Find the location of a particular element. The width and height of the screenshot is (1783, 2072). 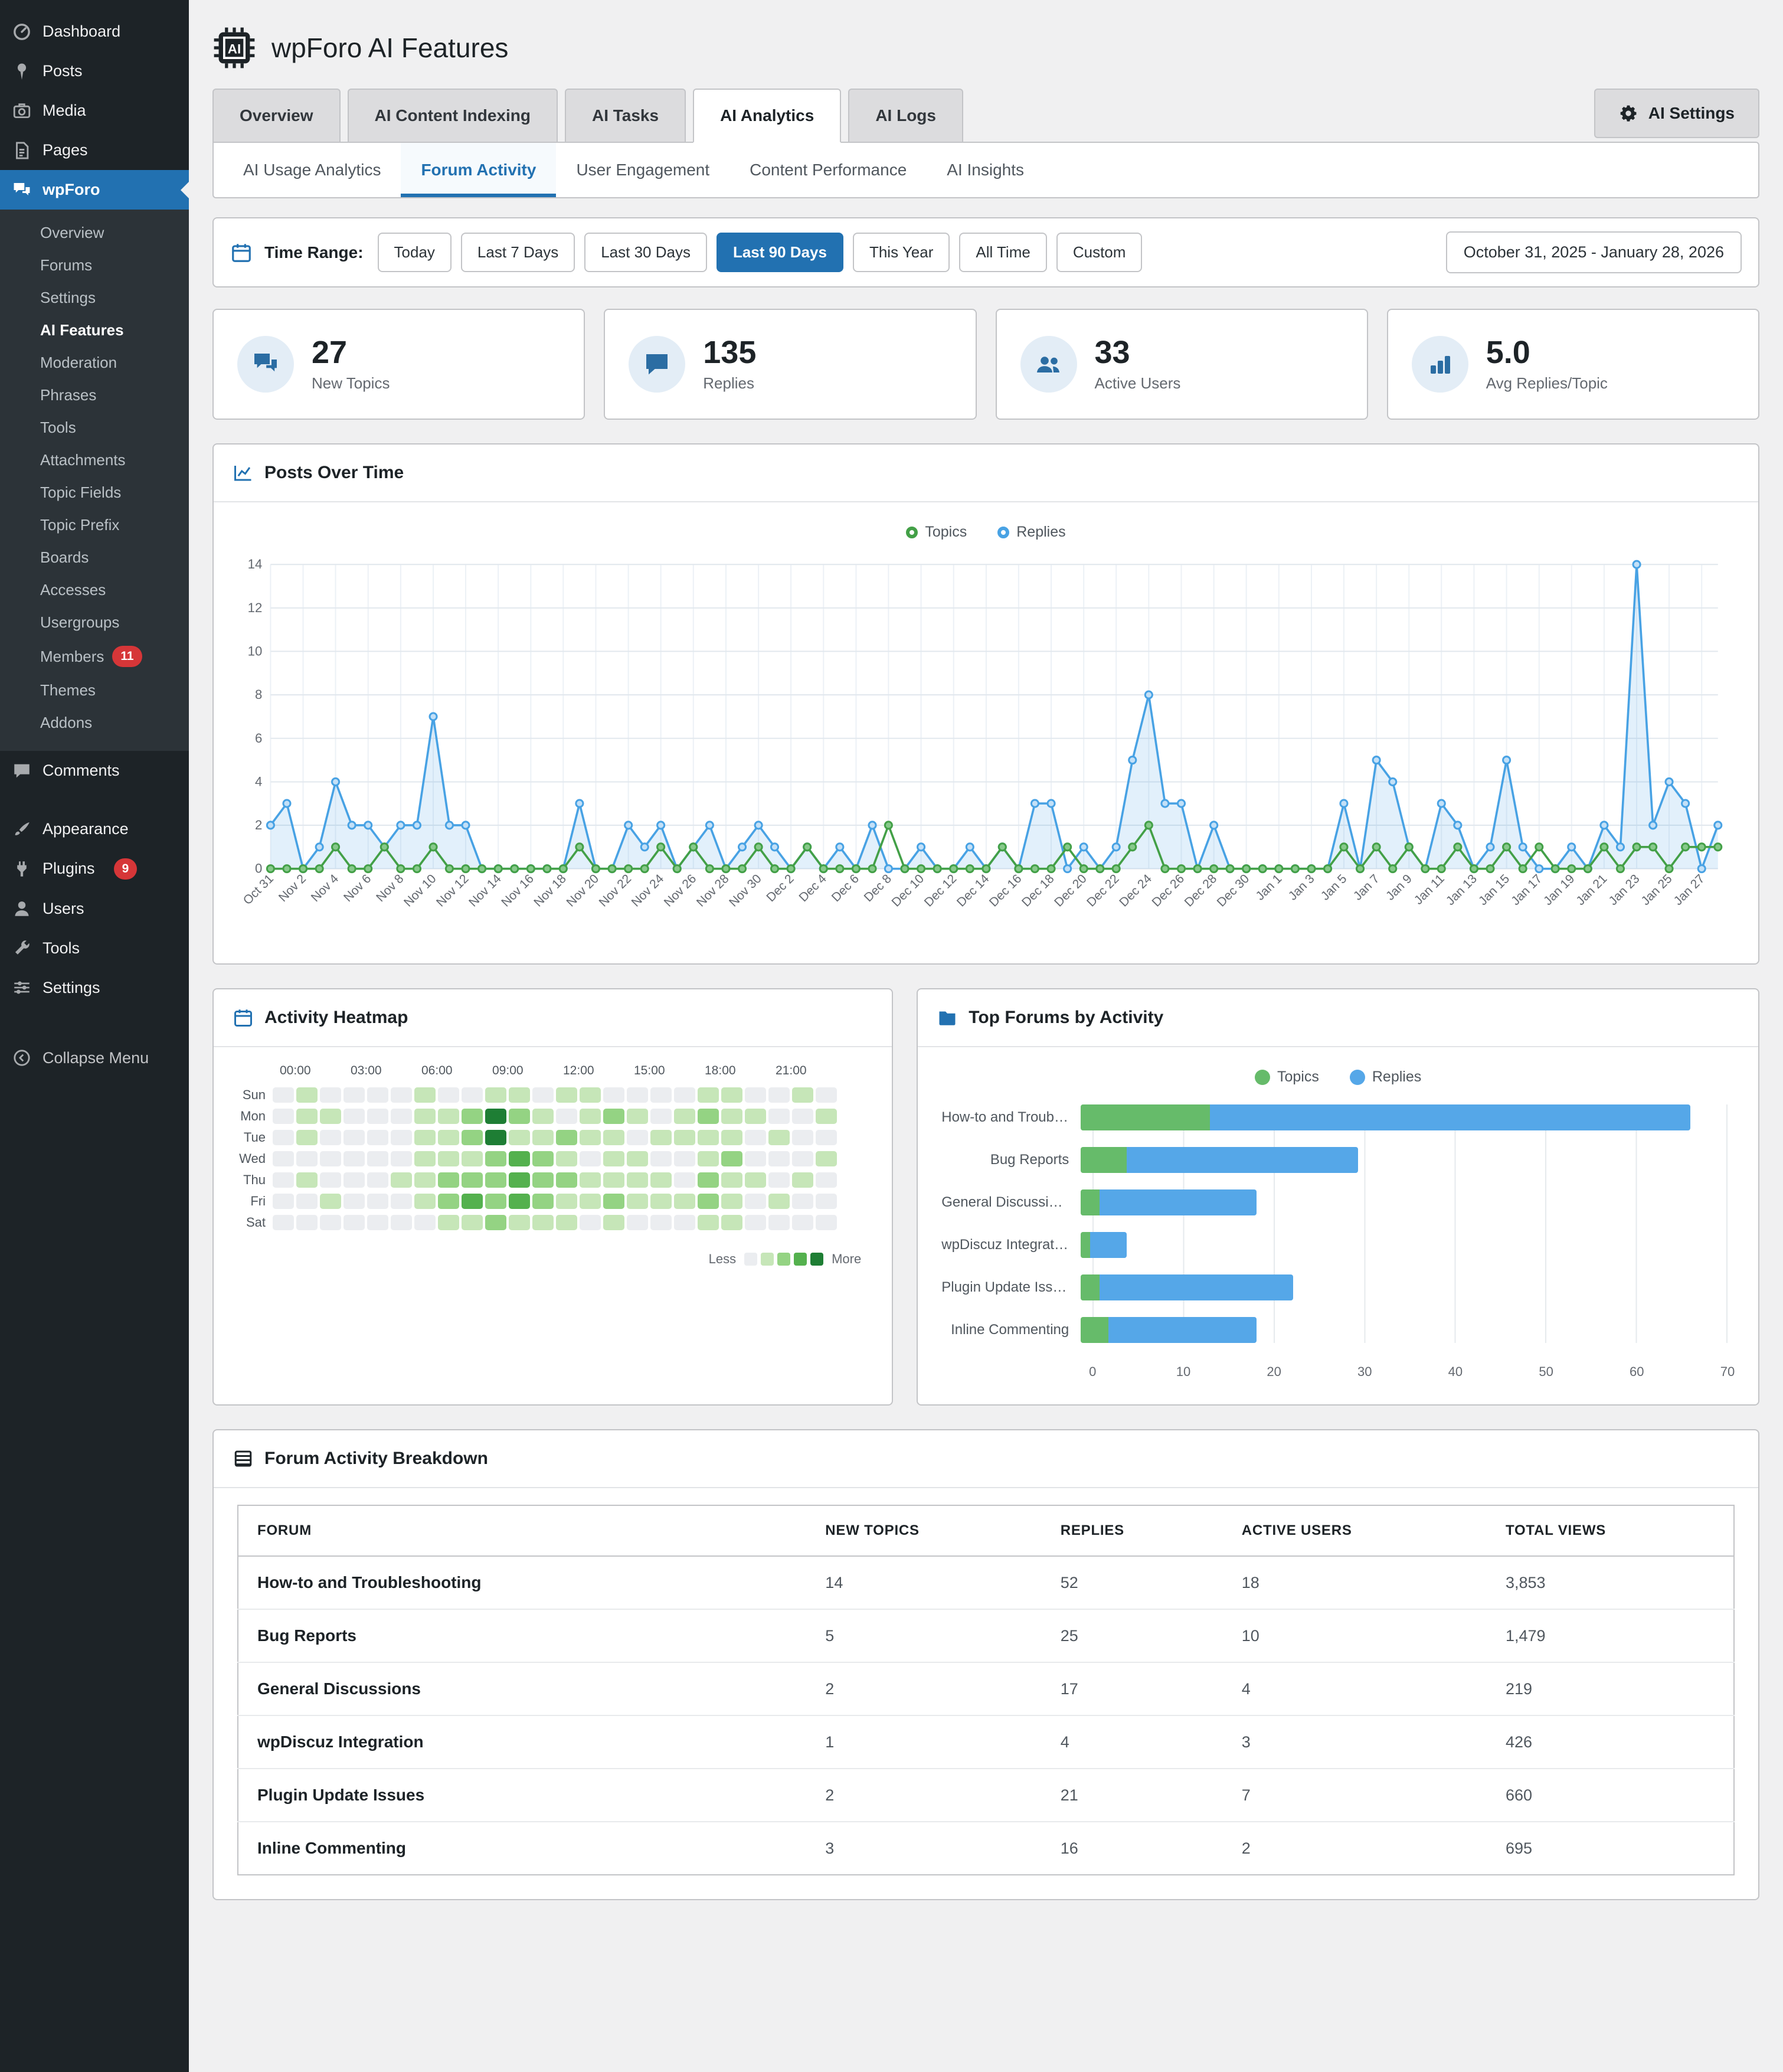

sidebar-subitem-boards: Boards is located at coordinates (94, 557).